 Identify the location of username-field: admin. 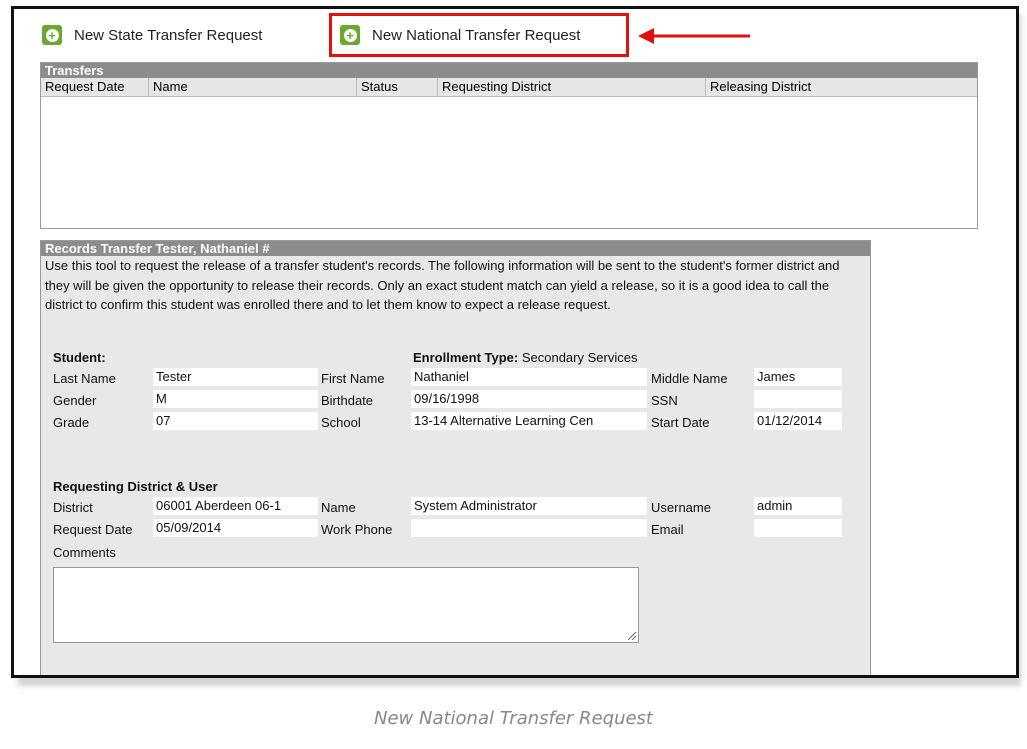
(798, 506).